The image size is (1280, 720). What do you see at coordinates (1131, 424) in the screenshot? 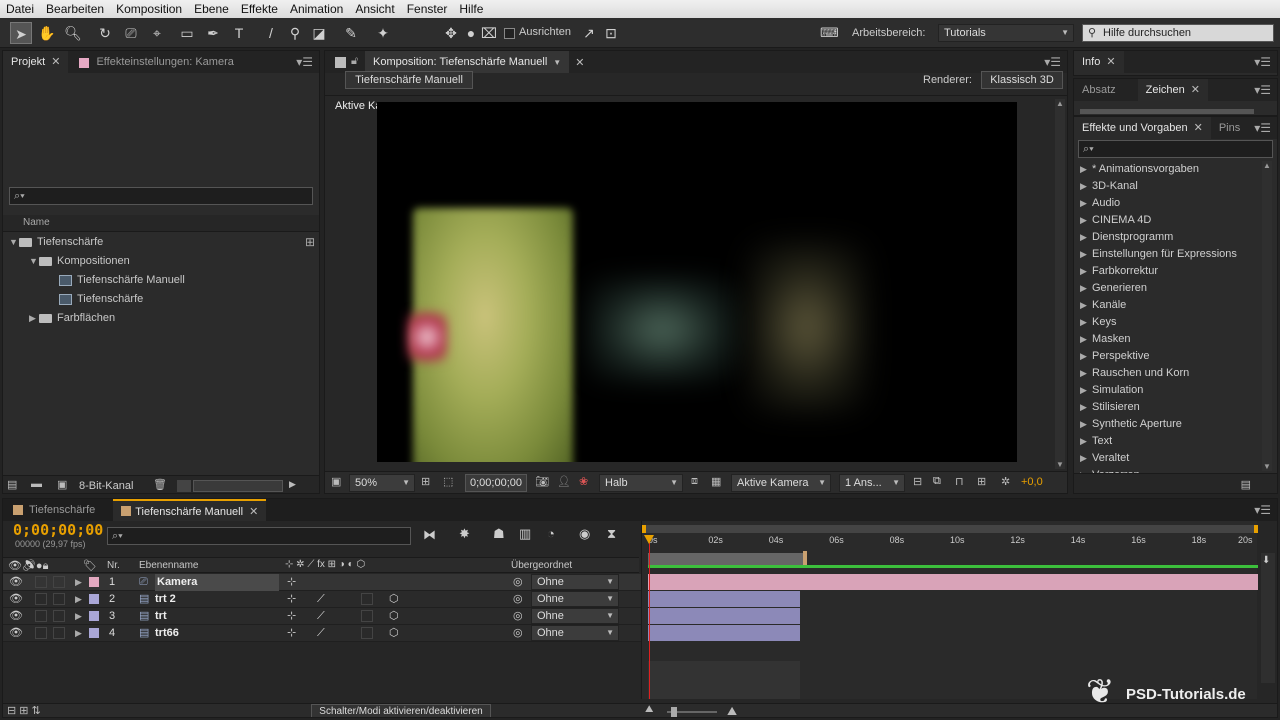
I see `effects-category: ▶ Synthetic Aperture` at bounding box center [1131, 424].